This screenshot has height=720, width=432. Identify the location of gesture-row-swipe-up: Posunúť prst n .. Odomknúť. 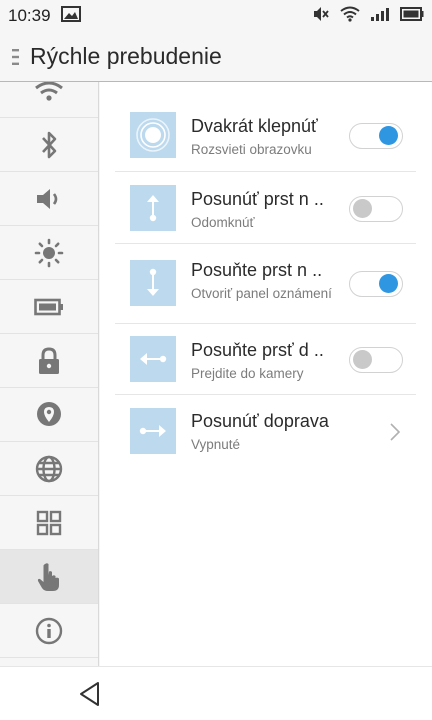
(265, 208).